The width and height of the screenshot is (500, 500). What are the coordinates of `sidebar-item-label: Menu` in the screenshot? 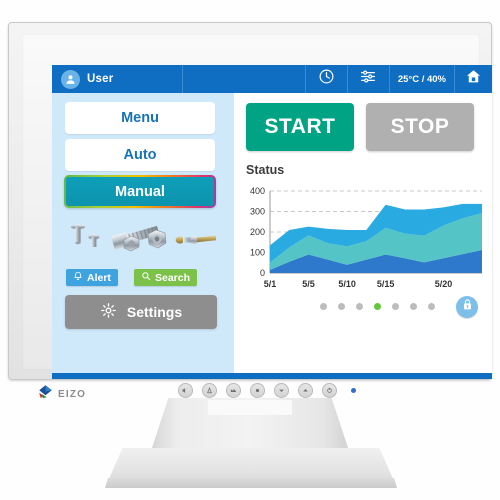 It's located at (140, 118).